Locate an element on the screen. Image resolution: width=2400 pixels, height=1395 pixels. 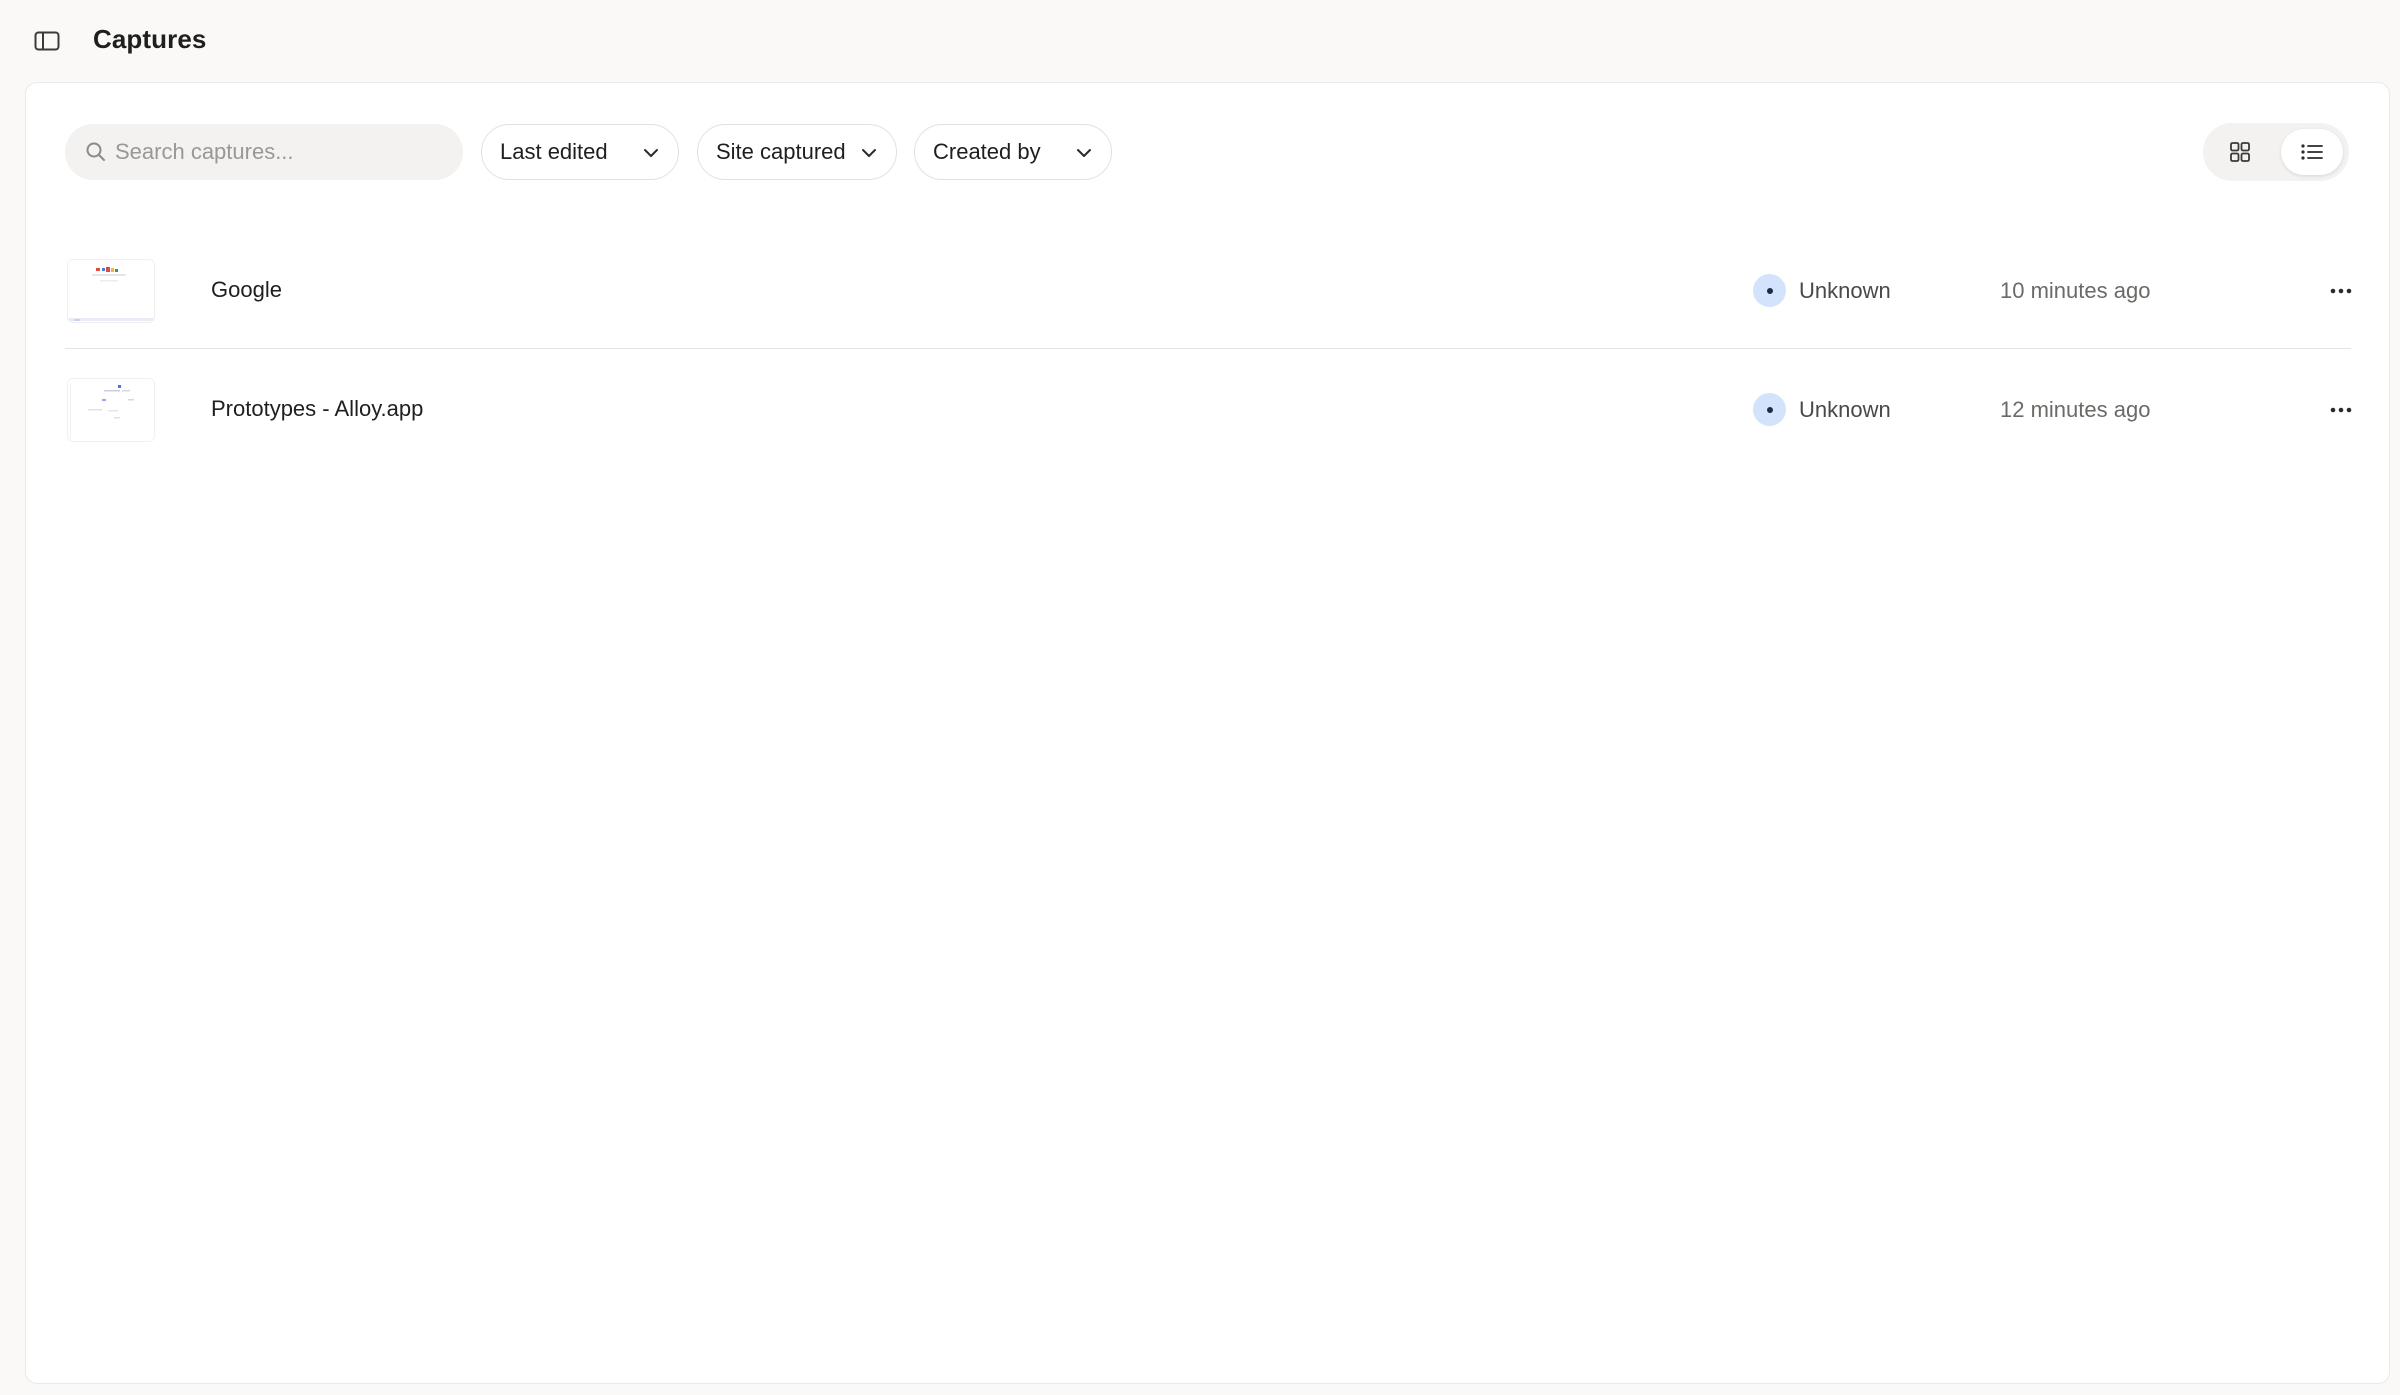
list-icon is located at coordinates (2312, 152).